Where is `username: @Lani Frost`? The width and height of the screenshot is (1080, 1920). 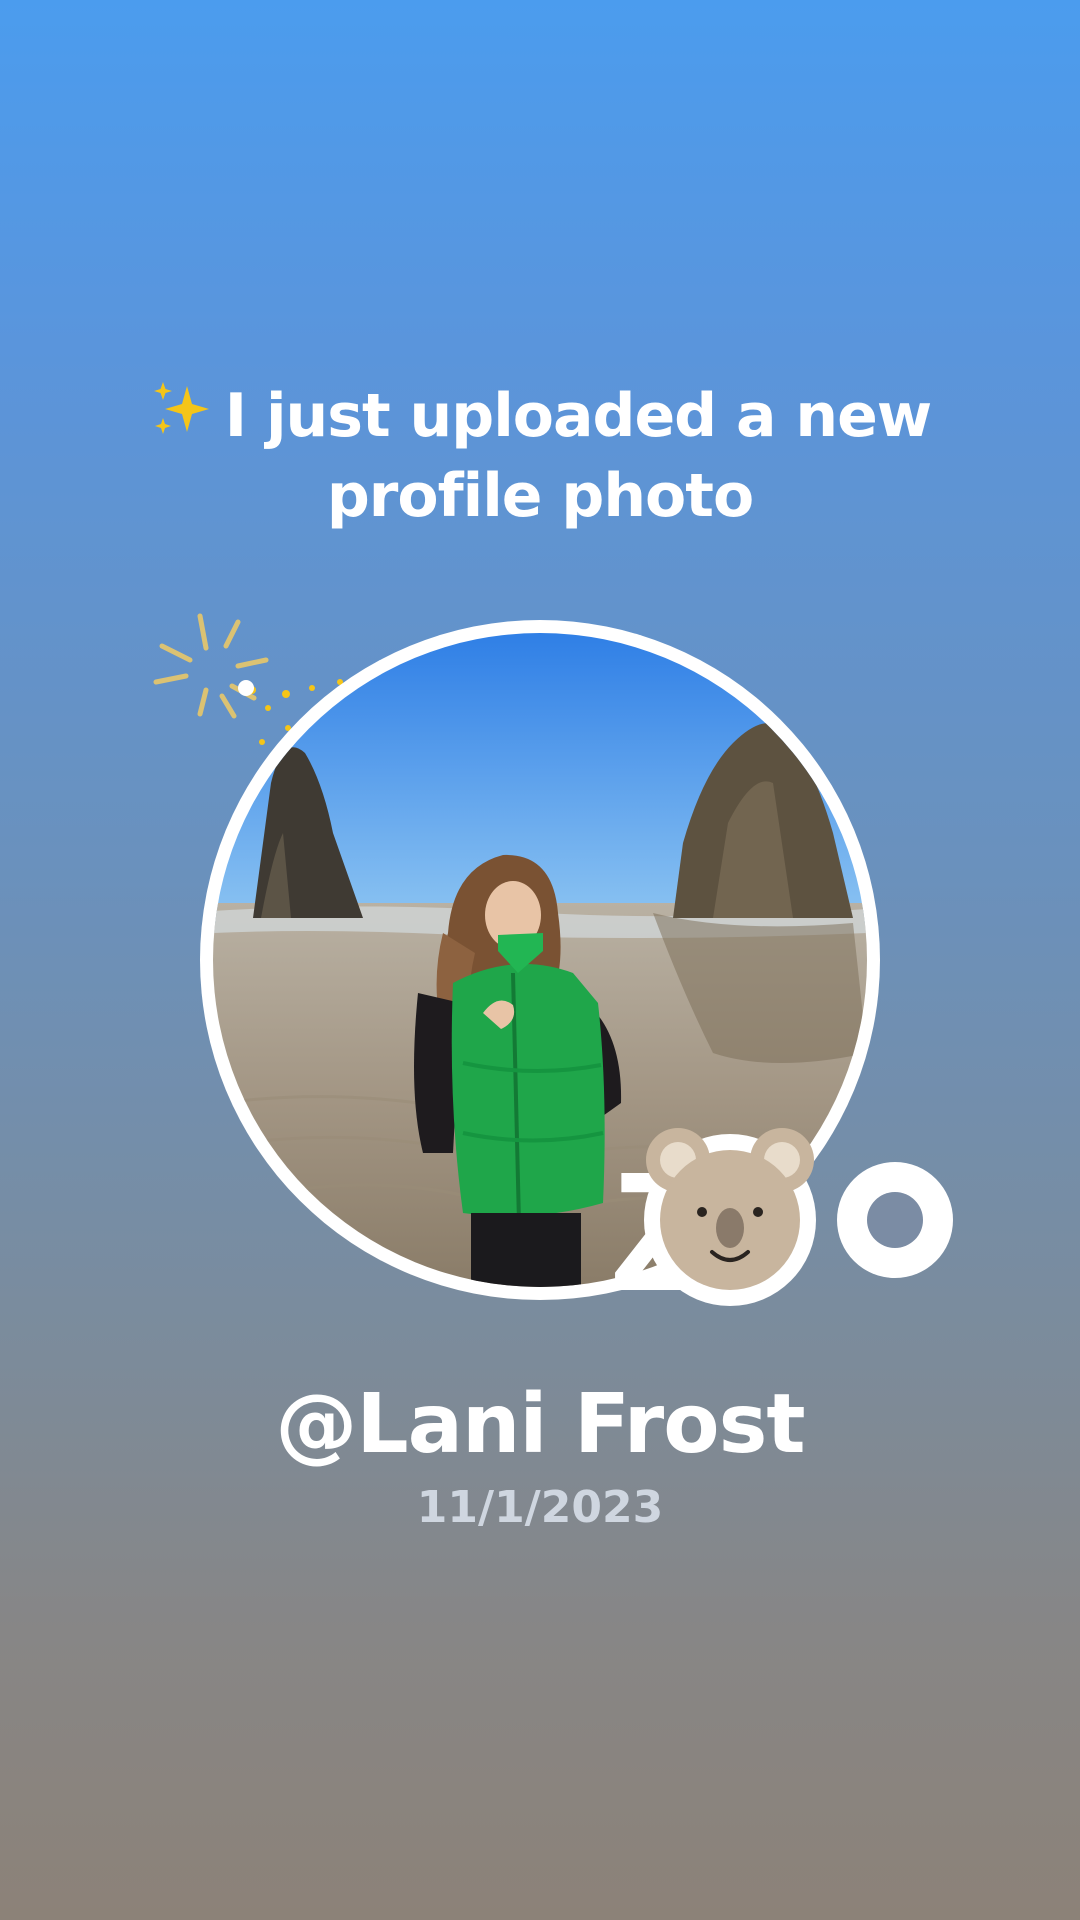 username: @Lani Frost is located at coordinates (540, 1424).